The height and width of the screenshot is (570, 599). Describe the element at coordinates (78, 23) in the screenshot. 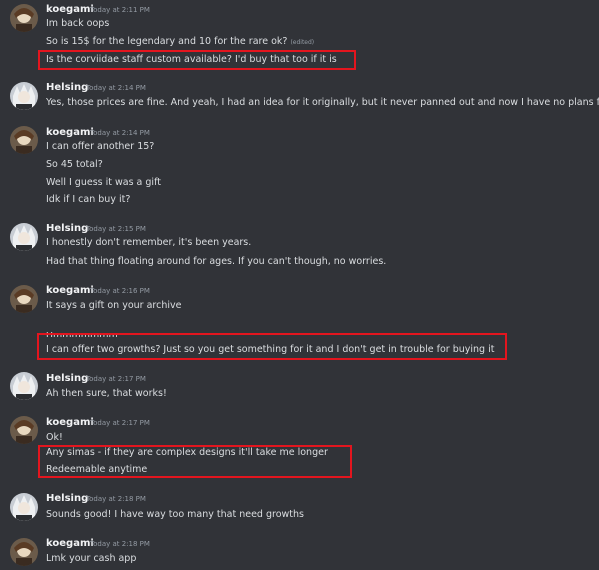

I see `message-text: Im back oops` at that location.